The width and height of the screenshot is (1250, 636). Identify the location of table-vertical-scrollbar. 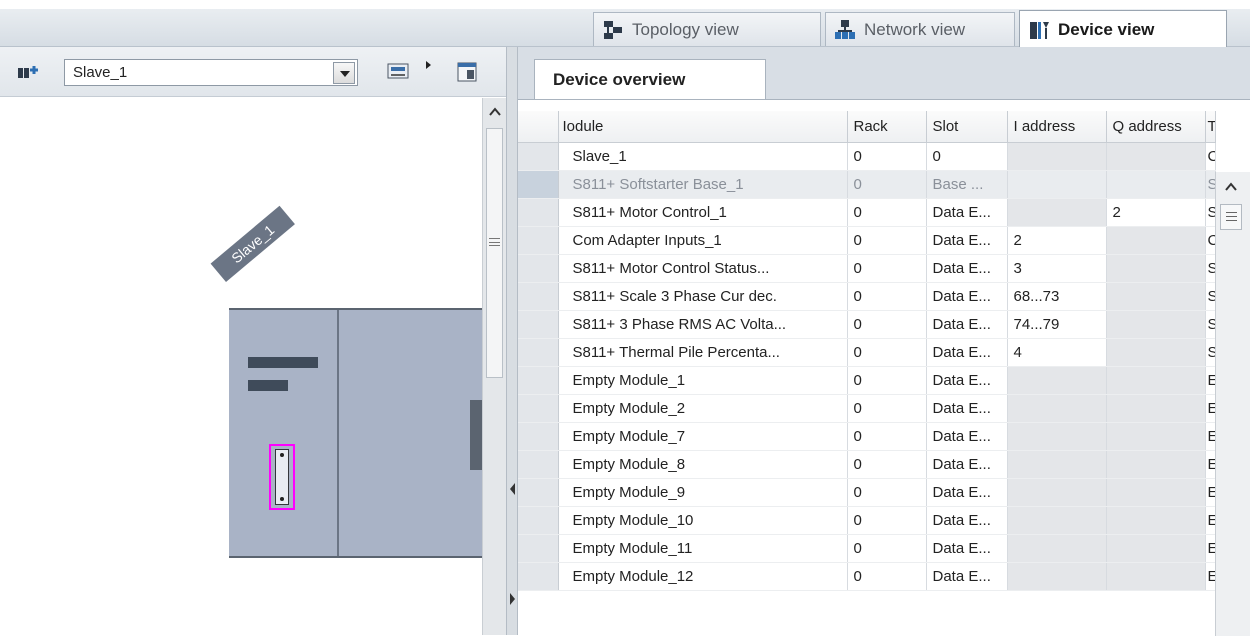
(1232, 404).